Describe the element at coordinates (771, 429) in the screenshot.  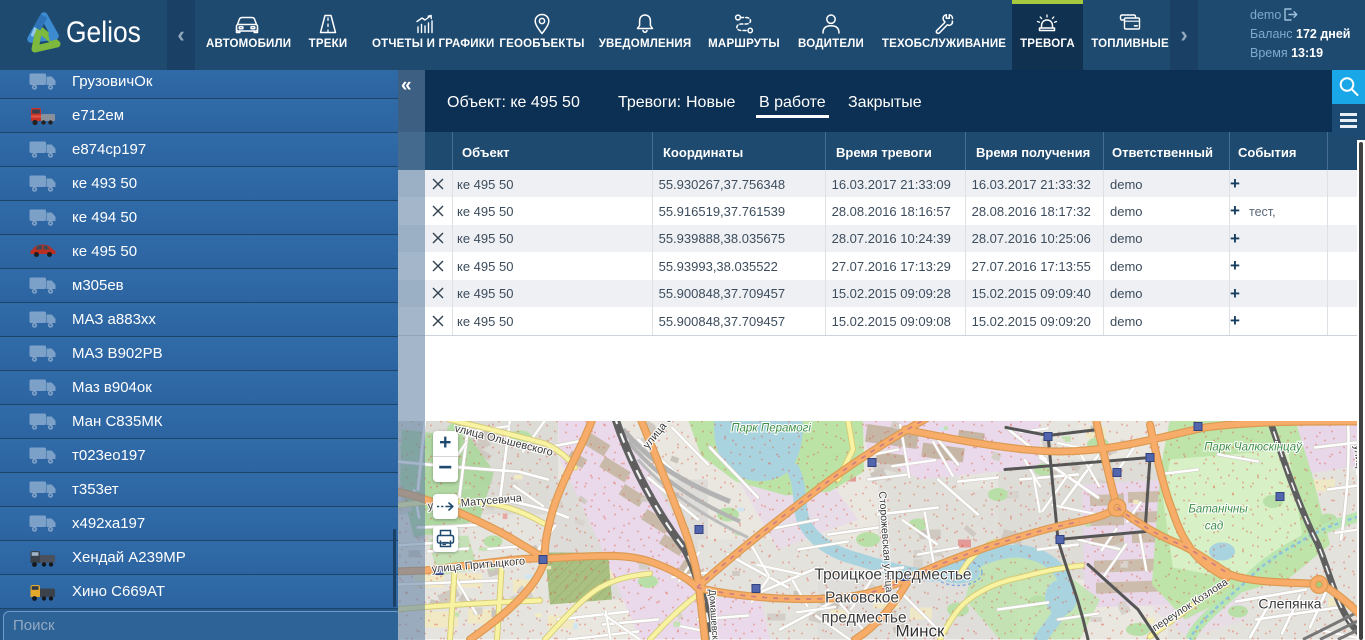
I see `svg-text: Парк Перамогі` at that location.